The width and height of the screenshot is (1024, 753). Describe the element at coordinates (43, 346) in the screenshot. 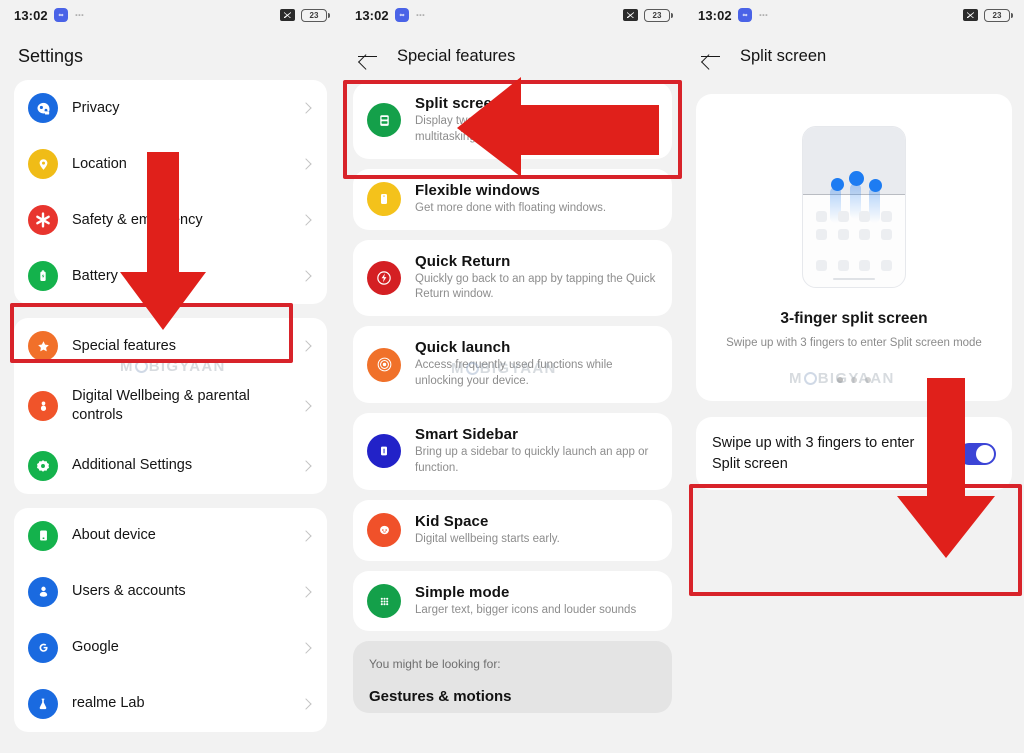

I see `special-features-icon` at that location.